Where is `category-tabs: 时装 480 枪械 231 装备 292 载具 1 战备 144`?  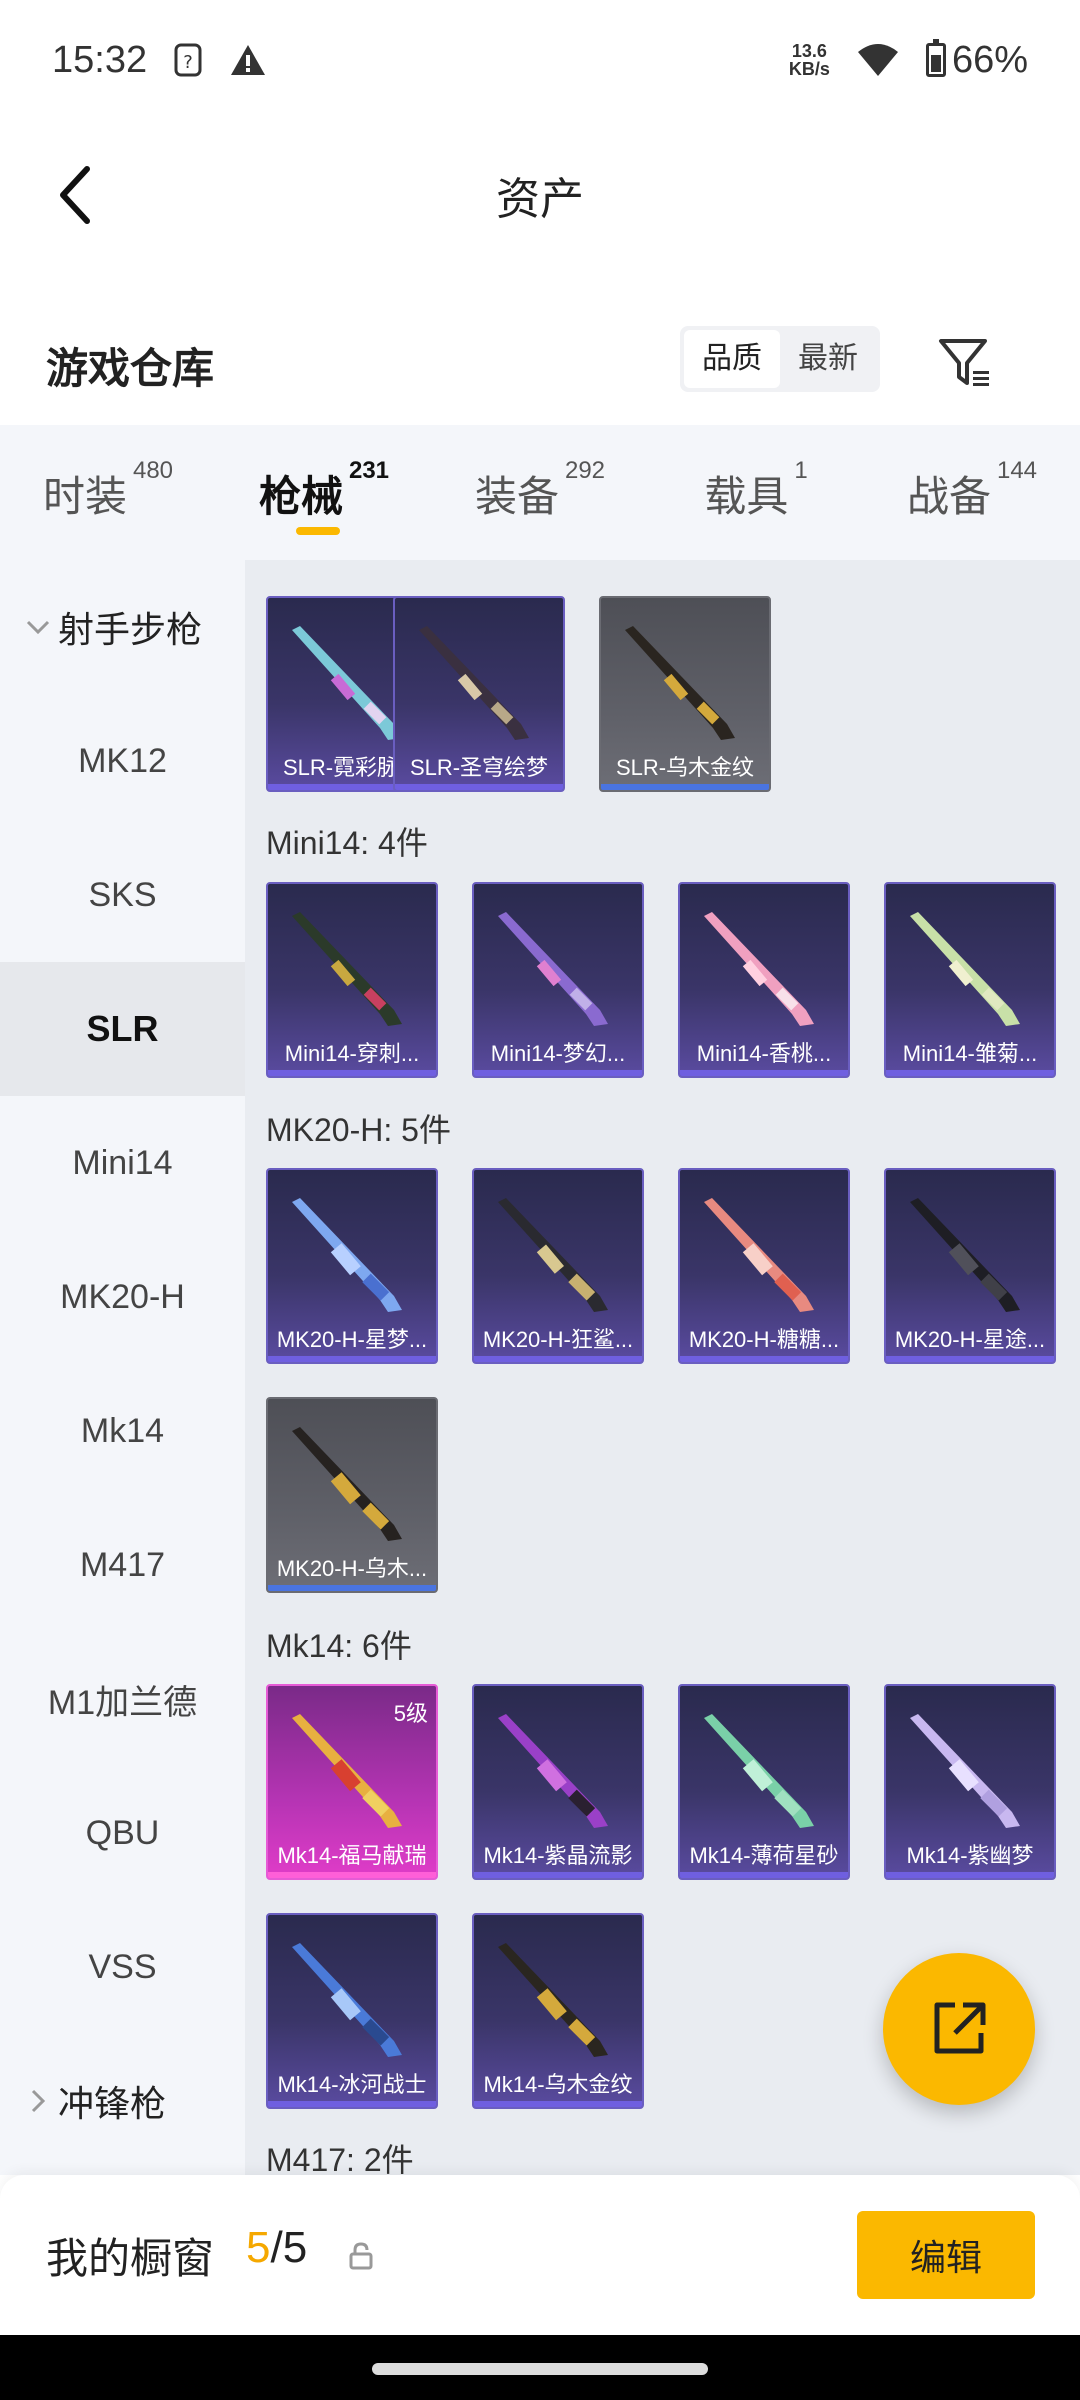
category-tabs: 时装 480 枪械 231 装备 292 载具 1 战备 144 is located at coordinates (540, 492).